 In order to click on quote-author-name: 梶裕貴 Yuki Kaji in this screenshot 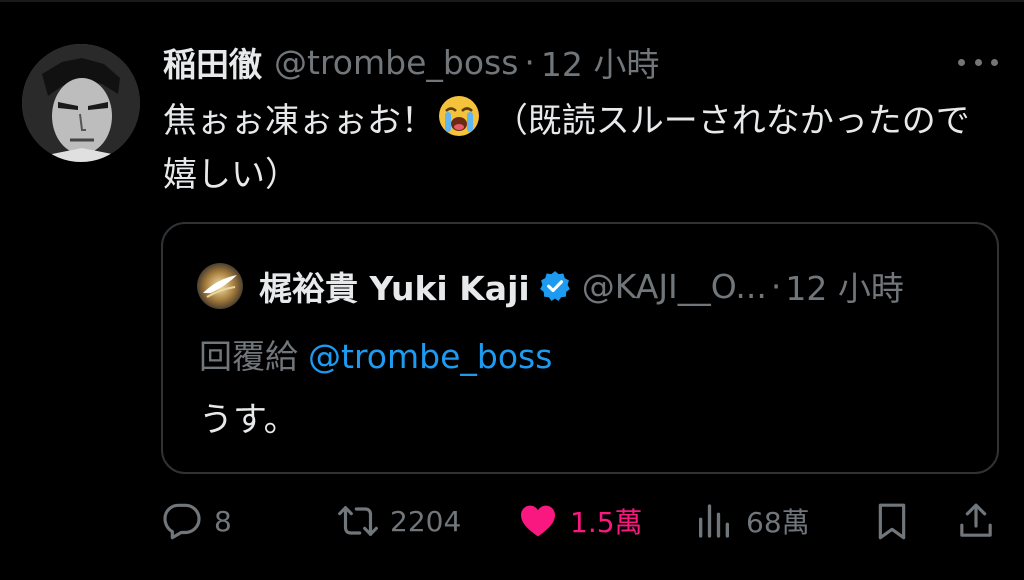, I will do `click(394, 286)`.